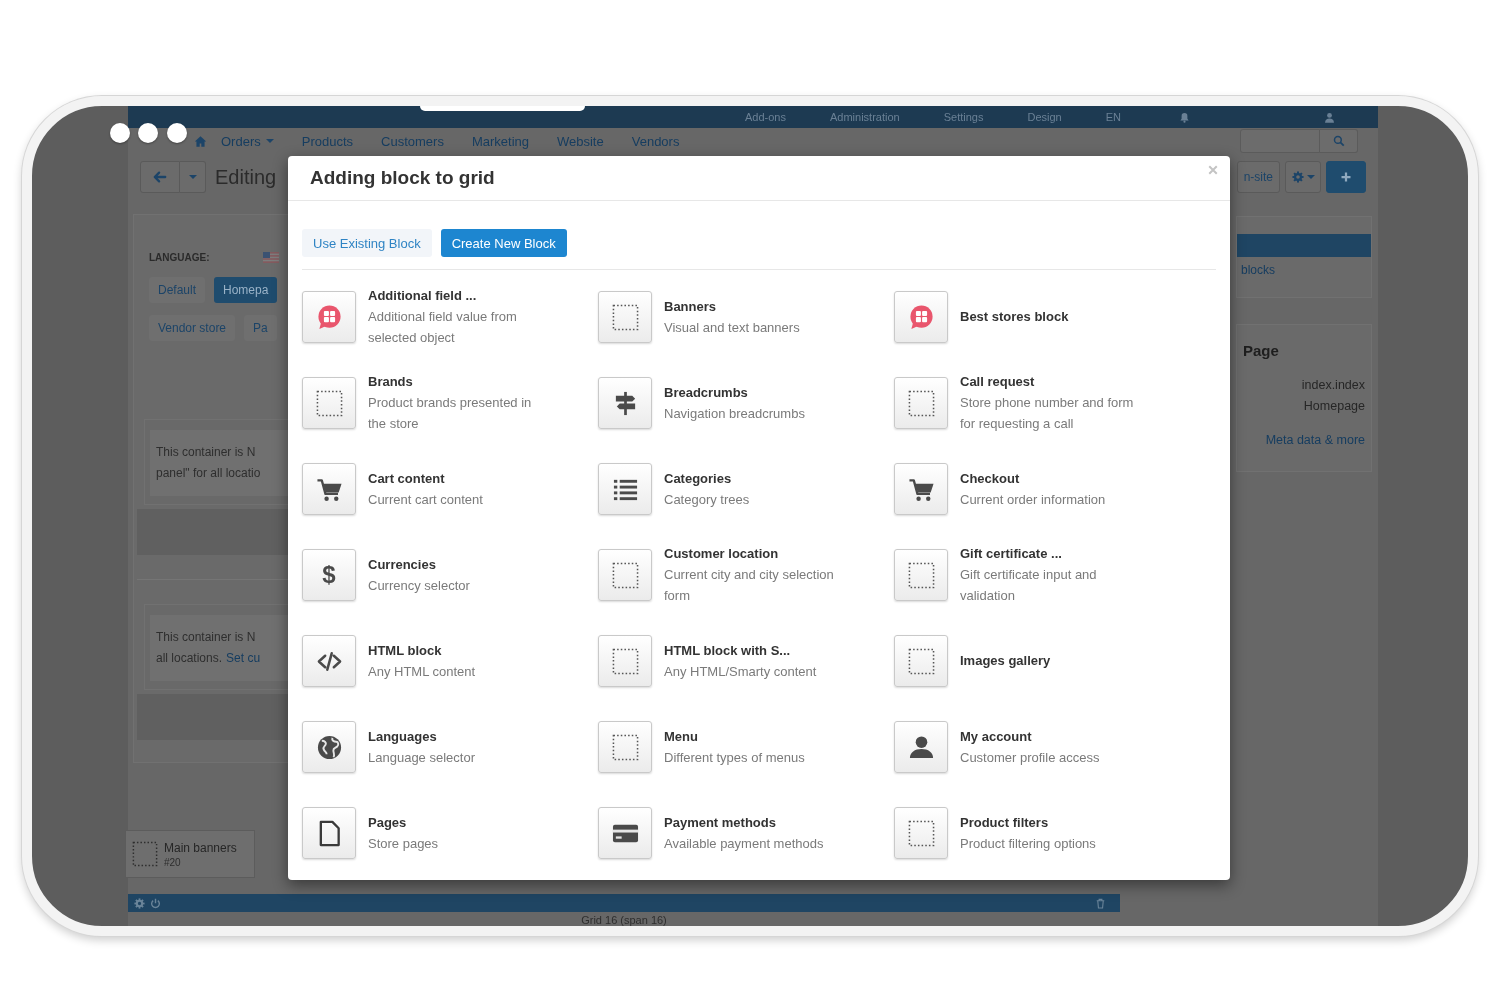 The height and width of the screenshot is (1000, 1500). Describe the element at coordinates (425, 499) in the screenshot. I see `block-description: Current cart content` at that location.